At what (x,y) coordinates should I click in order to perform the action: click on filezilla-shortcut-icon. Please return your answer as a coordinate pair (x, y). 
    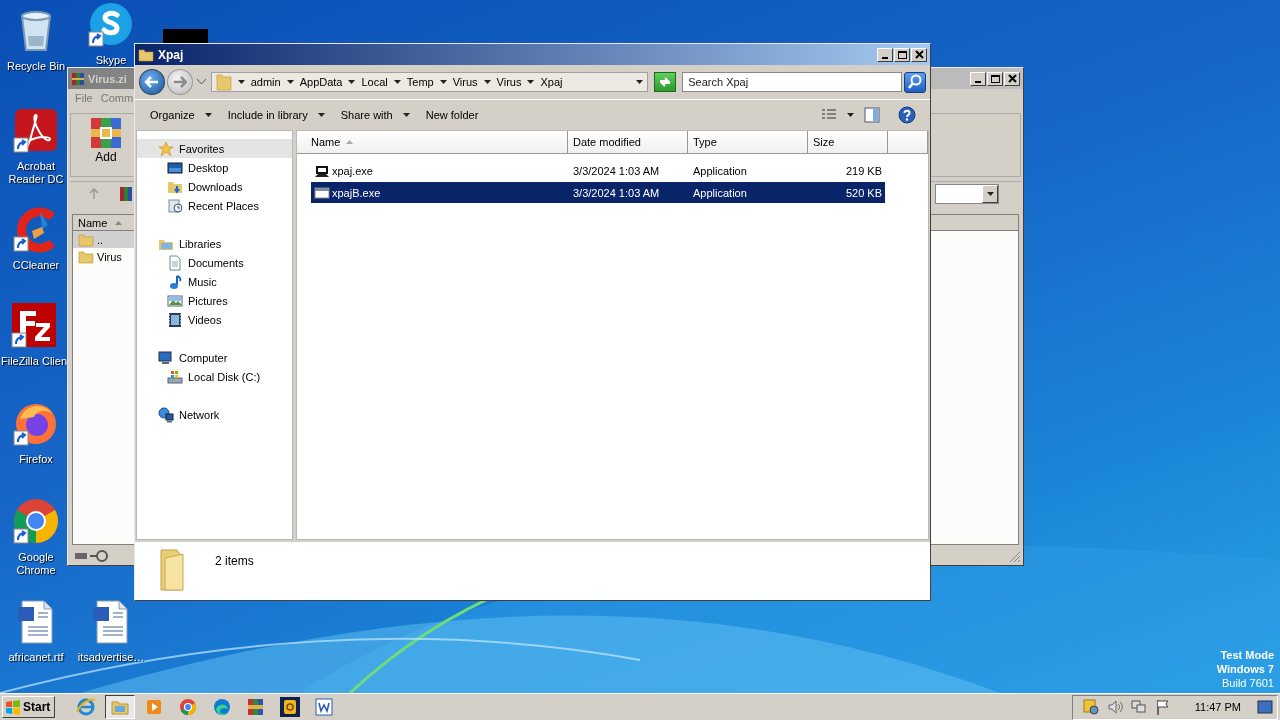
    Looking at the image, I should click on (34, 325).